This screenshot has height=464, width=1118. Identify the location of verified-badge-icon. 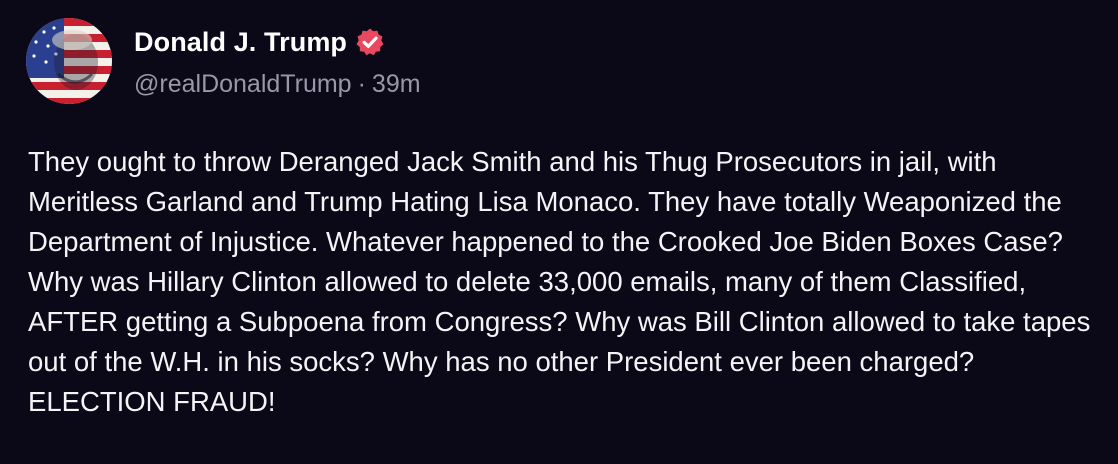
(370, 42).